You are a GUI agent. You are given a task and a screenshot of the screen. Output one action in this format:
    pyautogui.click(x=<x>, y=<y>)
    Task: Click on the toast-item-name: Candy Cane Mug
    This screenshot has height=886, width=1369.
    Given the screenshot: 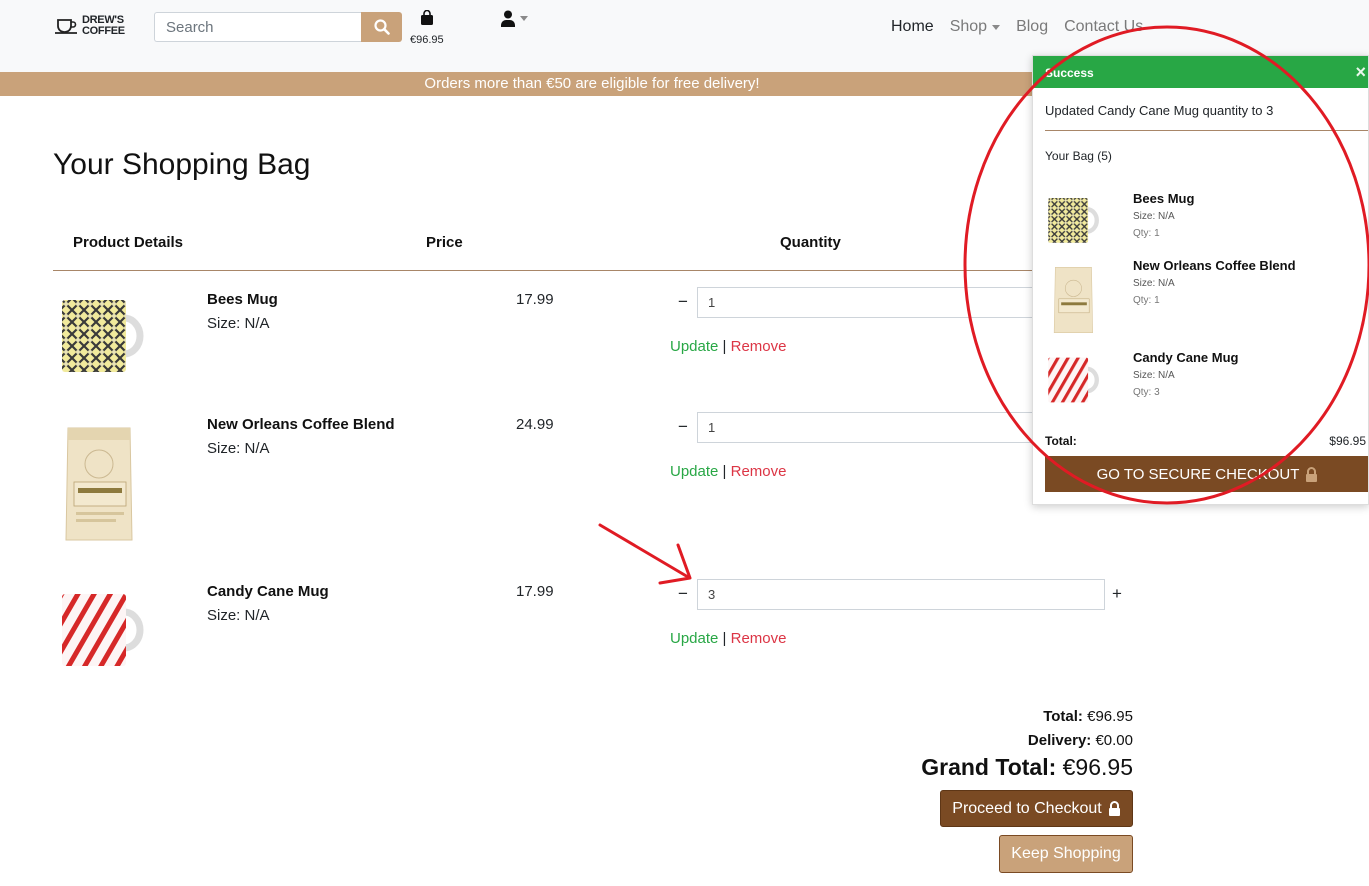 What is the action you would take?
    pyautogui.click(x=1186, y=357)
    